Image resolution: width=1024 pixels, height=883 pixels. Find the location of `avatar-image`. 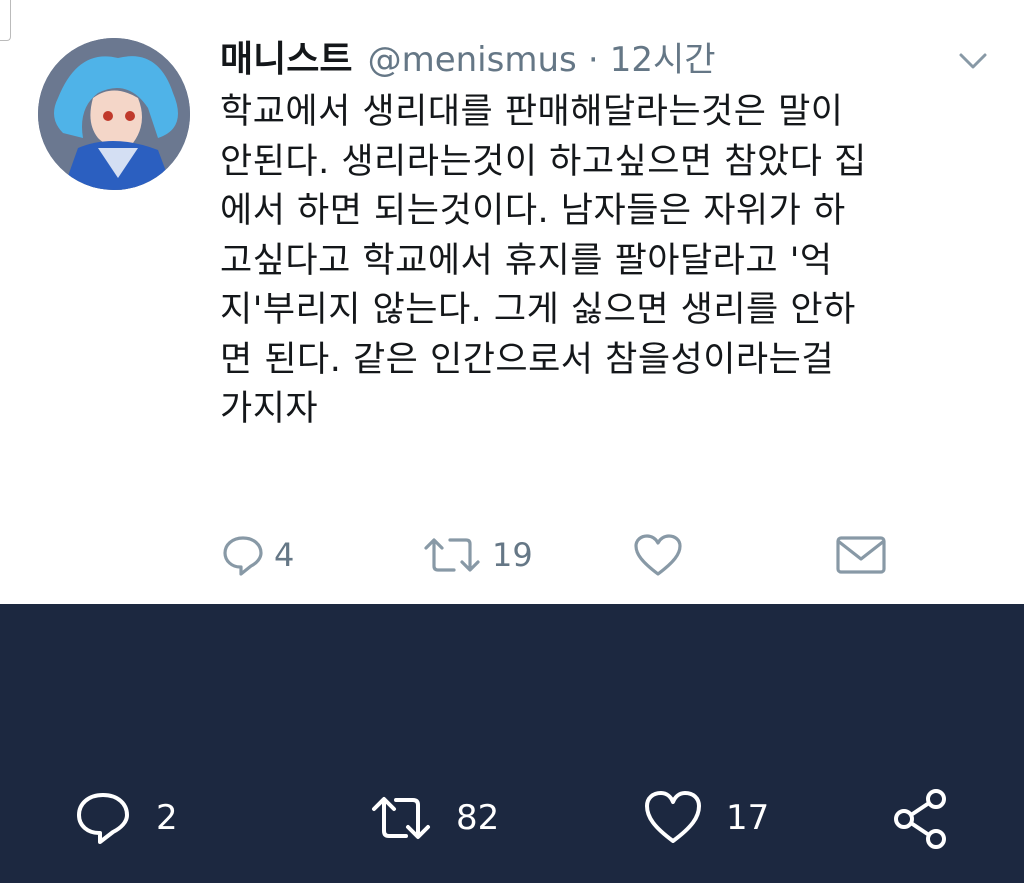

avatar-image is located at coordinates (114, 114).